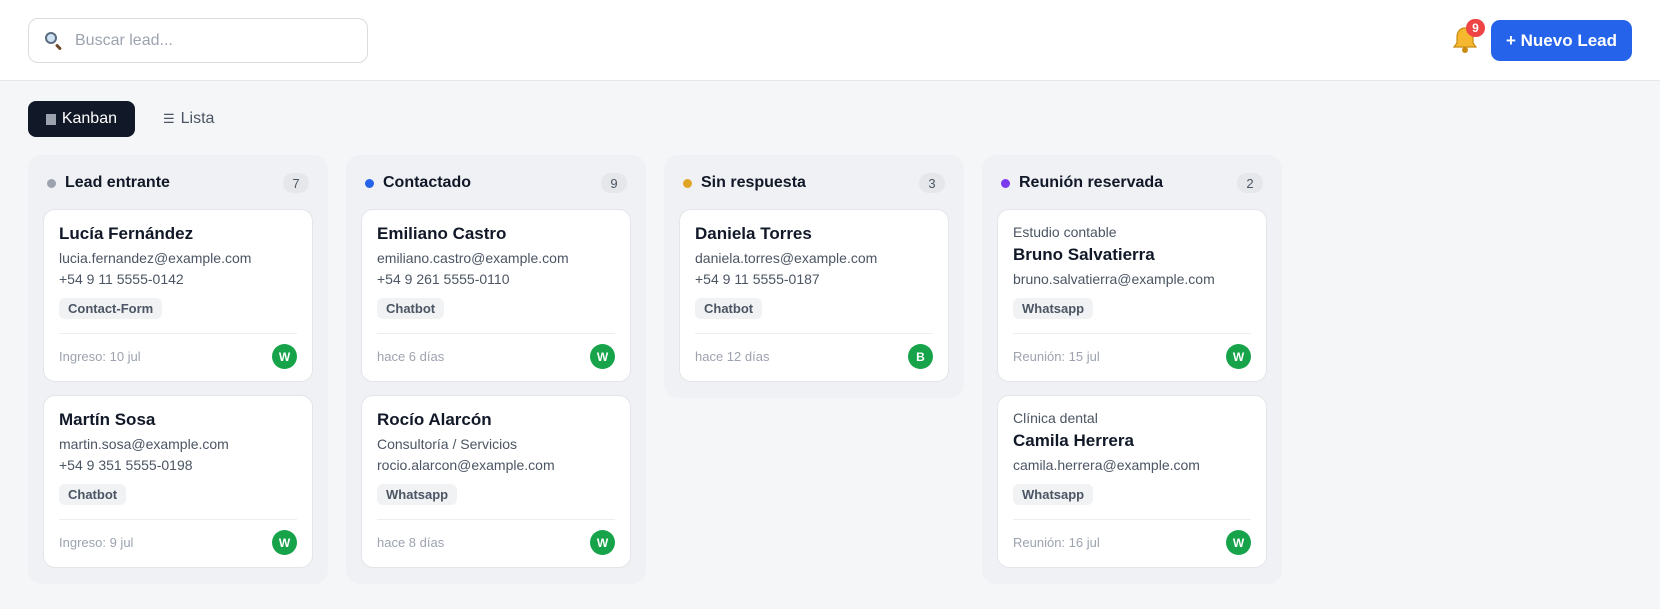 This screenshot has height=609, width=1660. Describe the element at coordinates (1091, 182) in the screenshot. I see `column-title: Reunión reservada` at that location.